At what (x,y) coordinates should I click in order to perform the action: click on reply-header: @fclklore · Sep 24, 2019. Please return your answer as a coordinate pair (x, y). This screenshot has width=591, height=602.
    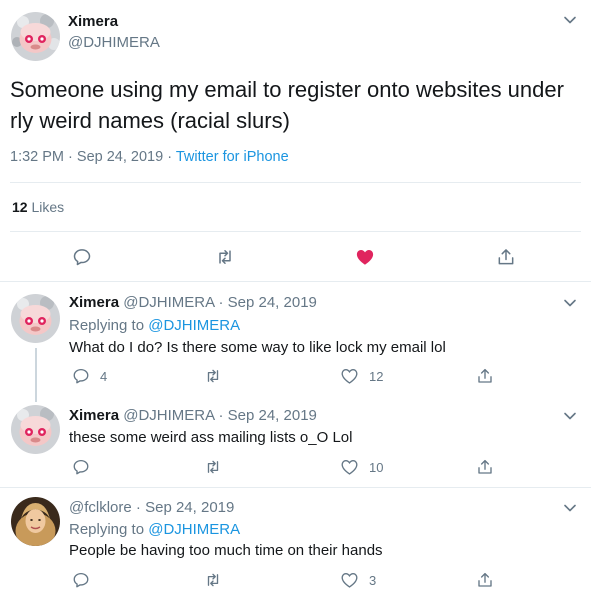
    Looking at the image, I should click on (151, 507).